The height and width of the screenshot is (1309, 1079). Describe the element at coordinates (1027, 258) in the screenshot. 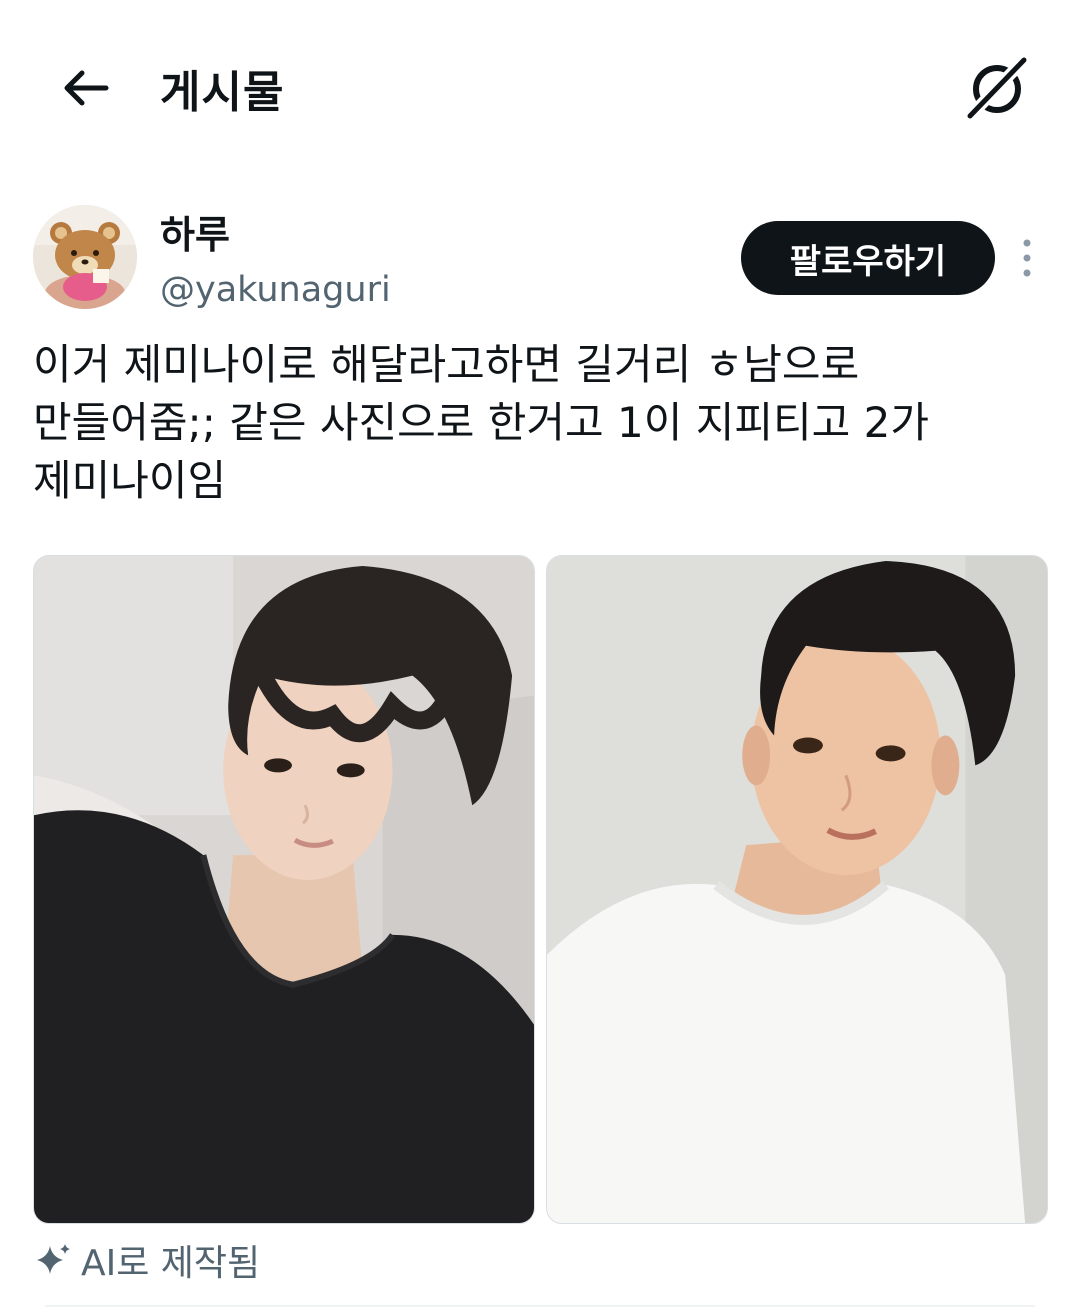

I see `more-vertical-icon` at that location.